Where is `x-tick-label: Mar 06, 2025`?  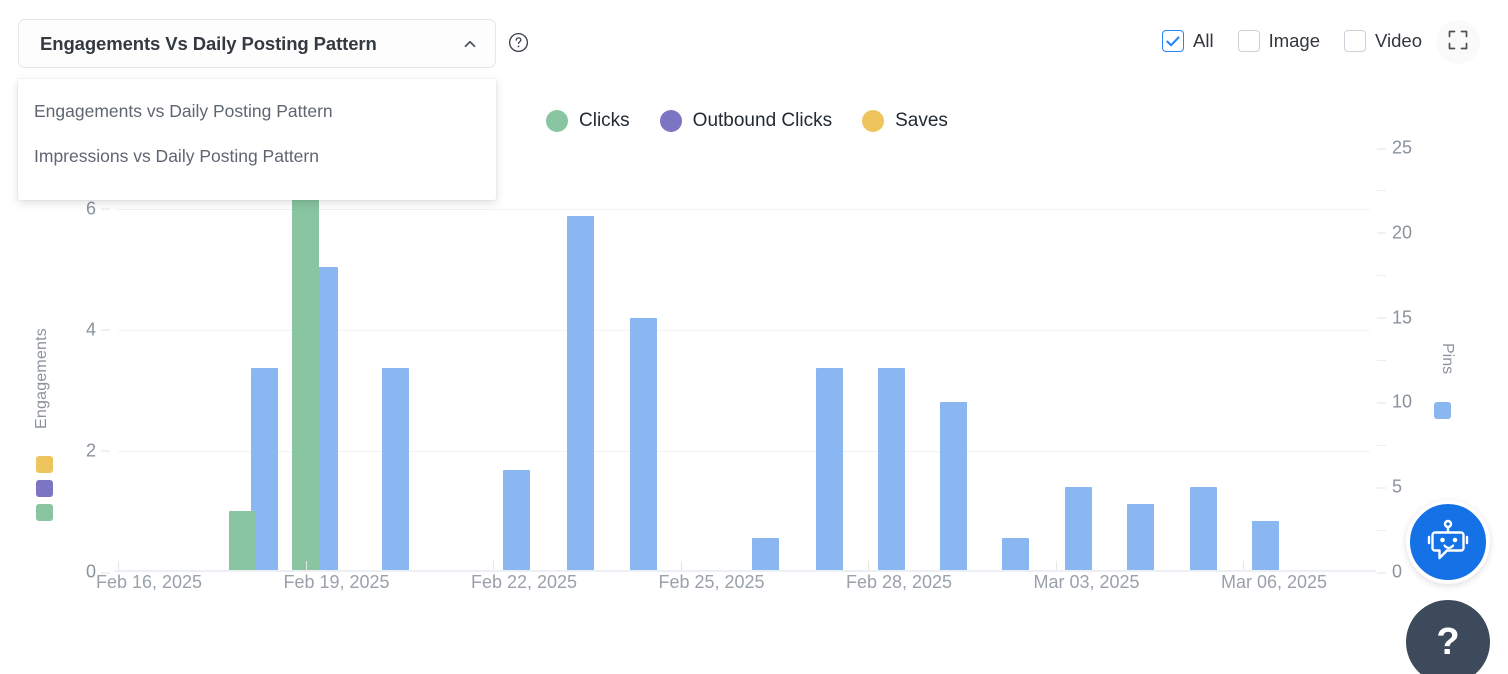 x-tick-label: Mar 06, 2025 is located at coordinates (1274, 582).